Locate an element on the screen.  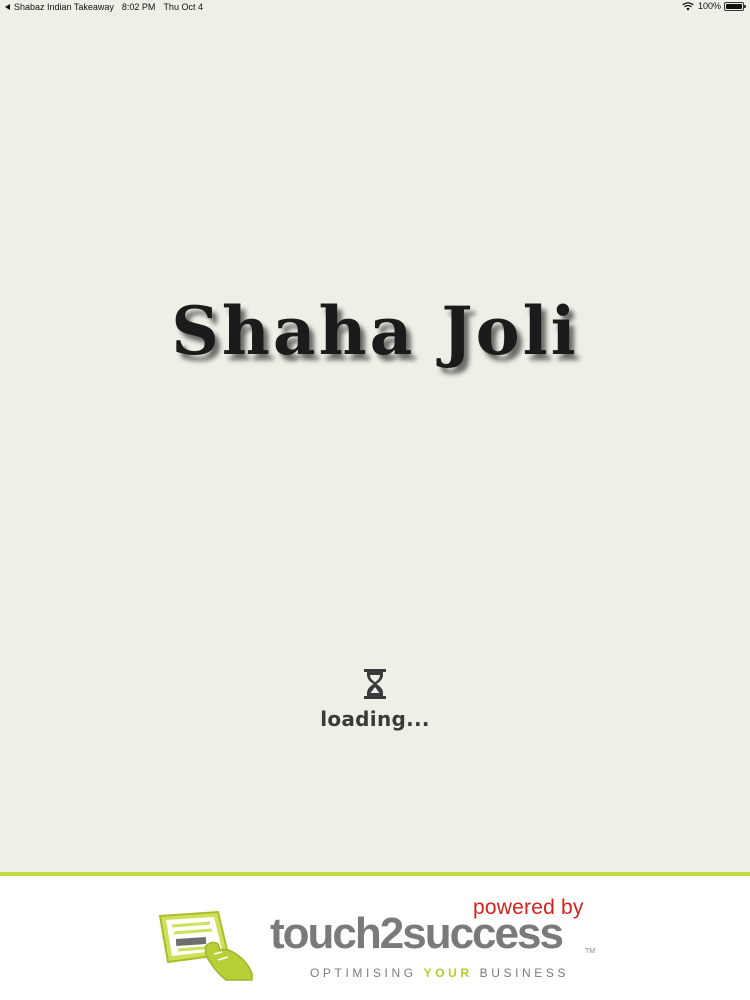
hourglass-icon is located at coordinates (375, 684).